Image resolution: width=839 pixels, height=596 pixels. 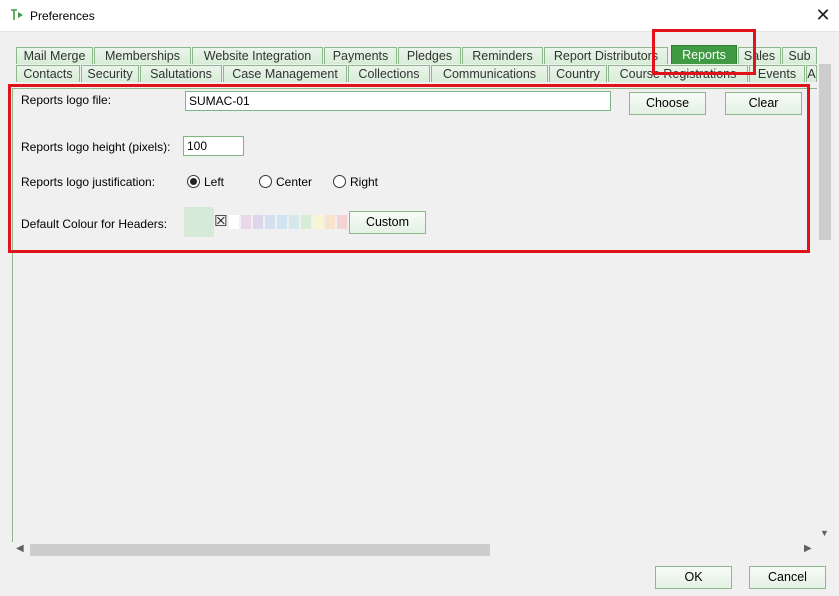 I want to click on logo-height-input: 100, so click(x=213, y=146).